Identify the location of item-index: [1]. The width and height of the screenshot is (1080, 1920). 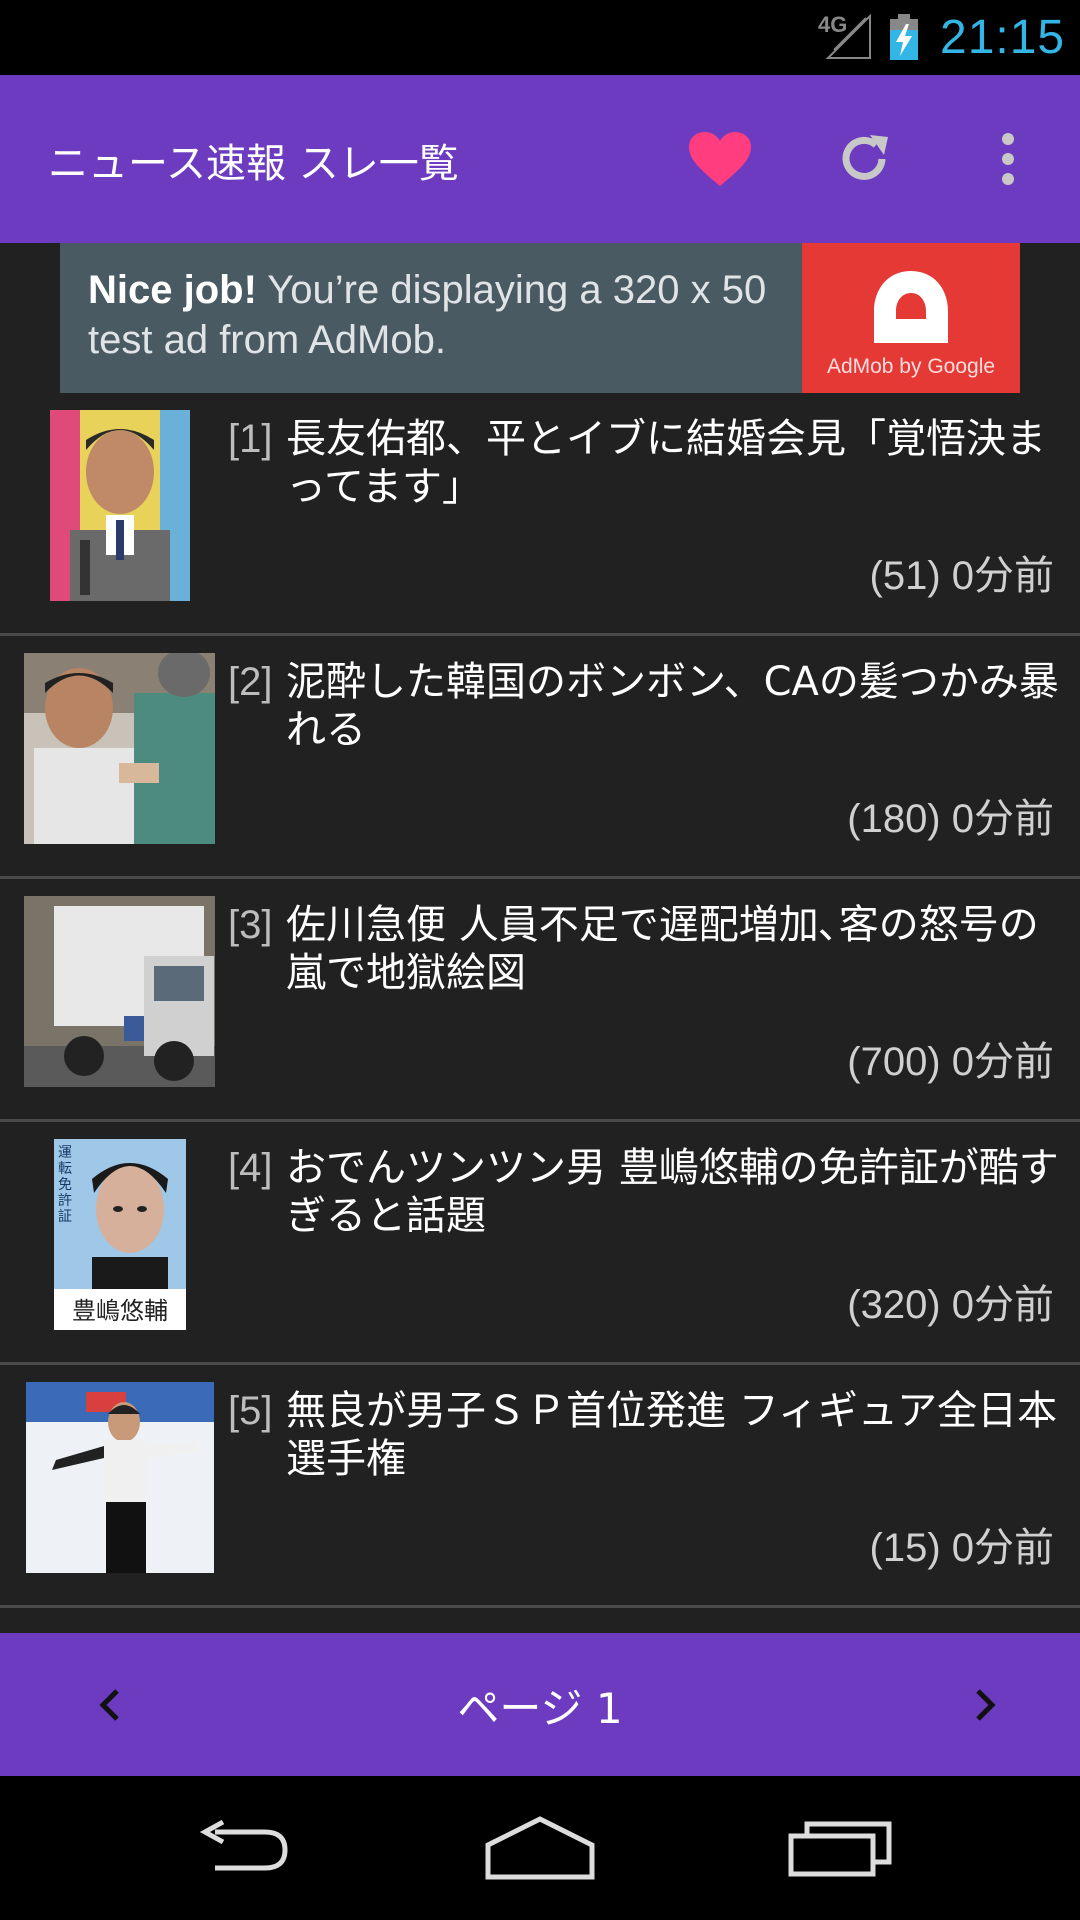
(250, 439).